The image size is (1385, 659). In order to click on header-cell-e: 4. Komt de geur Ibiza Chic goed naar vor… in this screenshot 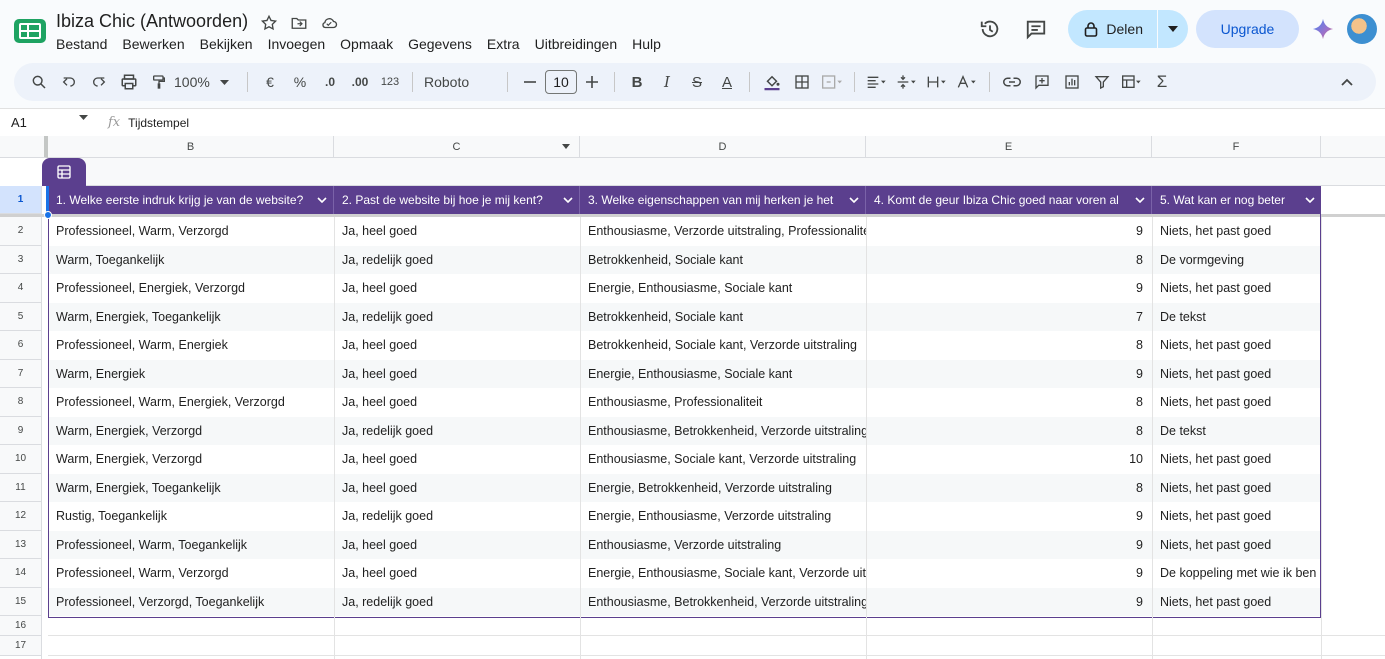, I will do `click(1009, 200)`.